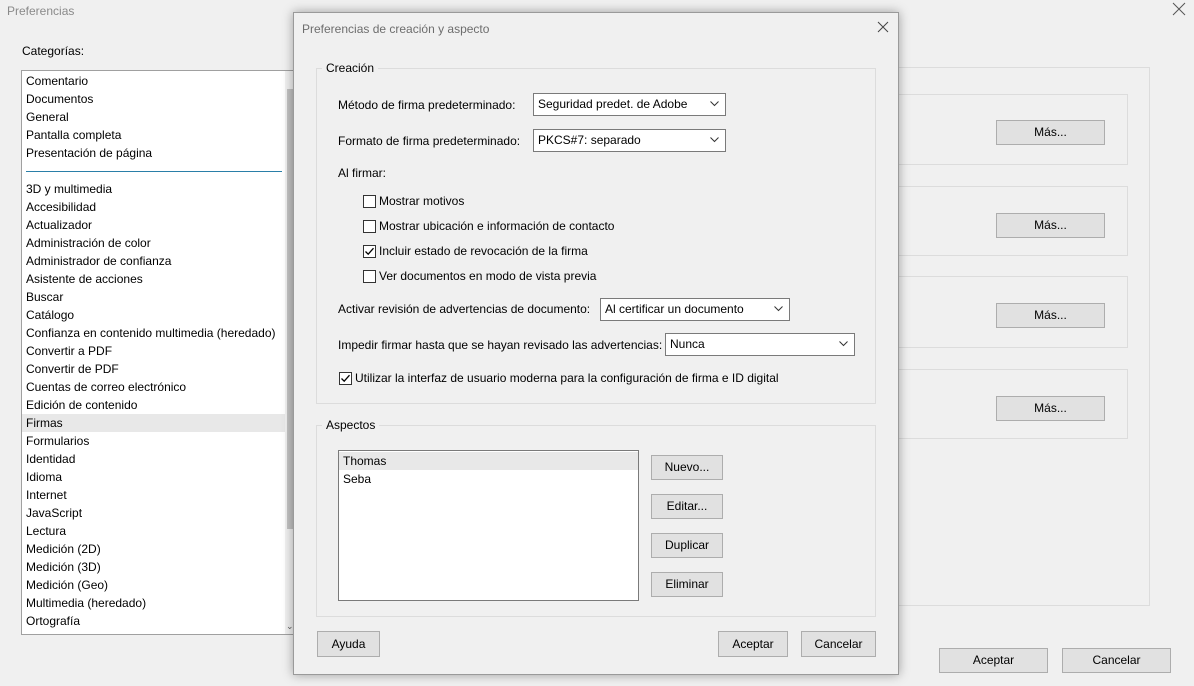 The width and height of the screenshot is (1194, 686). What do you see at coordinates (154, 495) in the screenshot?
I see `category-item: Internet` at bounding box center [154, 495].